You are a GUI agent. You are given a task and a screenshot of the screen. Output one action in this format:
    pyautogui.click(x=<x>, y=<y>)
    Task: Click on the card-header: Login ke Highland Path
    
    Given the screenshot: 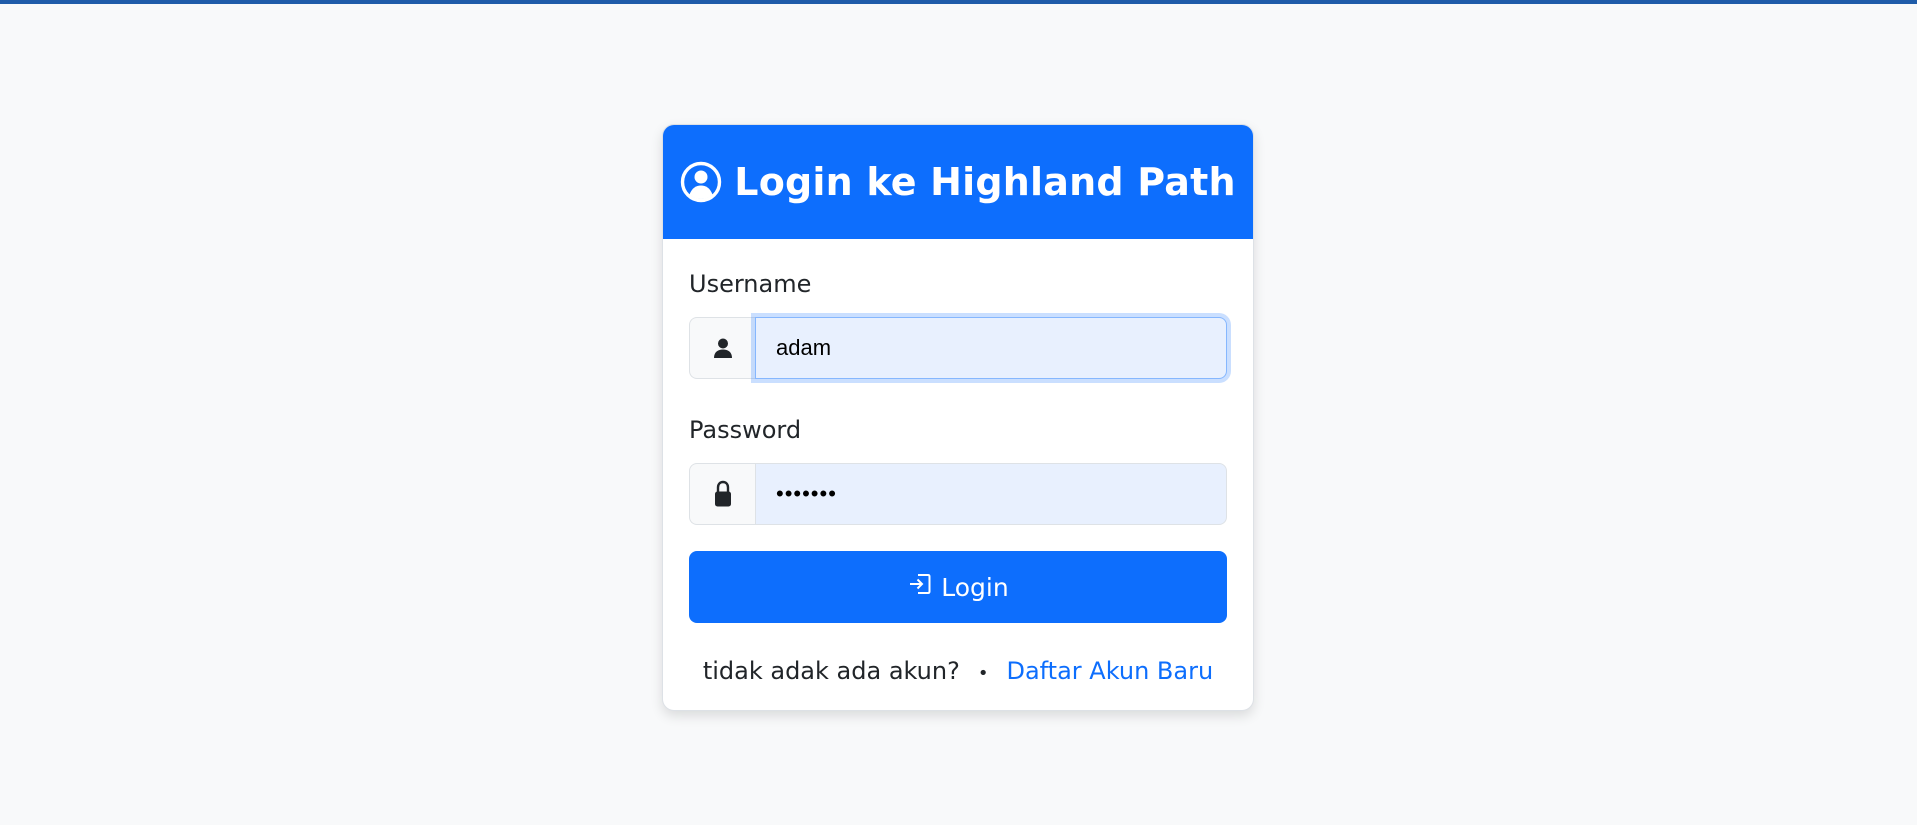 What is the action you would take?
    pyautogui.click(x=958, y=182)
    